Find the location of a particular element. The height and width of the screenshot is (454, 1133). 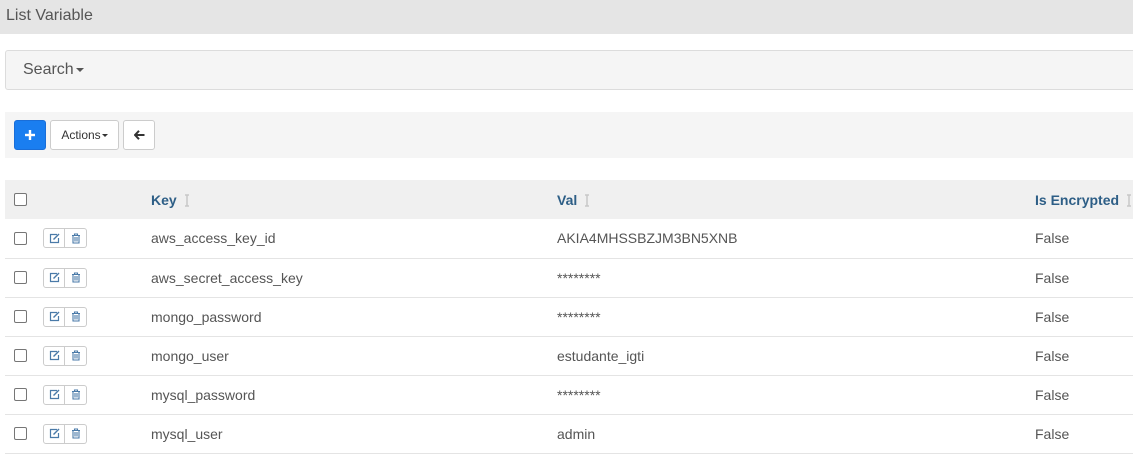

cell-key: mongo_user is located at coordinates (190, 355).